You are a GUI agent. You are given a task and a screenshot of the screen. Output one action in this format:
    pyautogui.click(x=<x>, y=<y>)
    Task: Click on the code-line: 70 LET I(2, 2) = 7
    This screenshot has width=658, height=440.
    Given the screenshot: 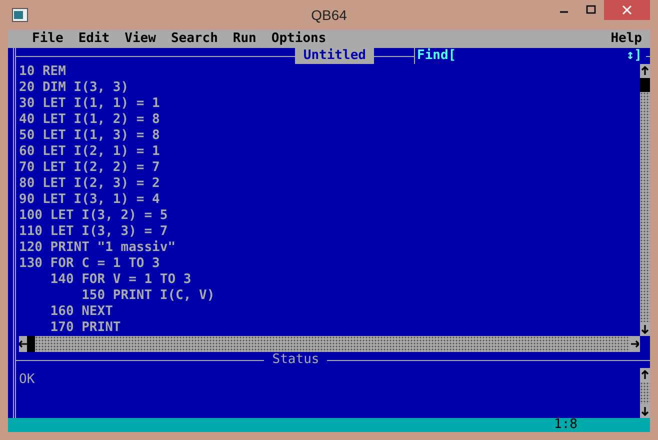 What is the action you would take?
    pyautogui.click(x=90, y=168)
    